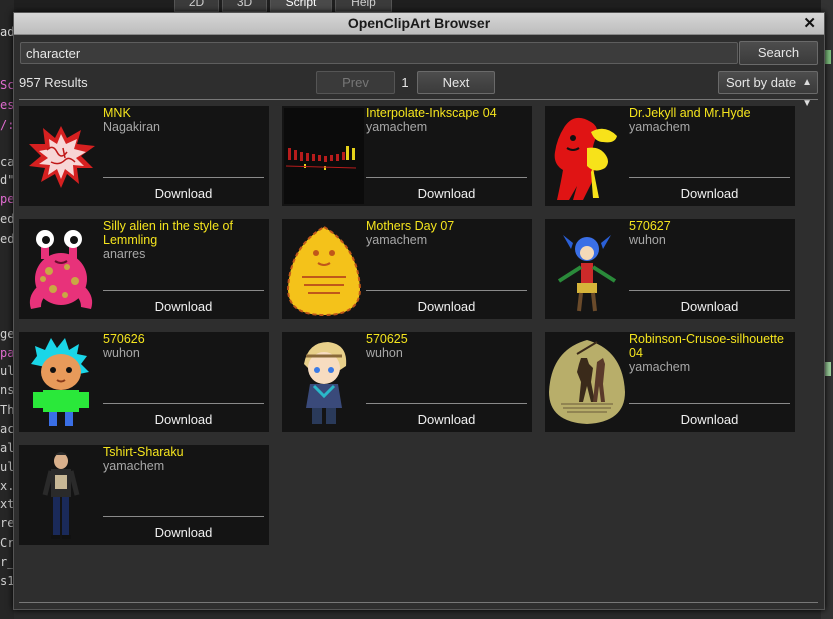  I want to click on card-title: 570625, so click(387, 339).